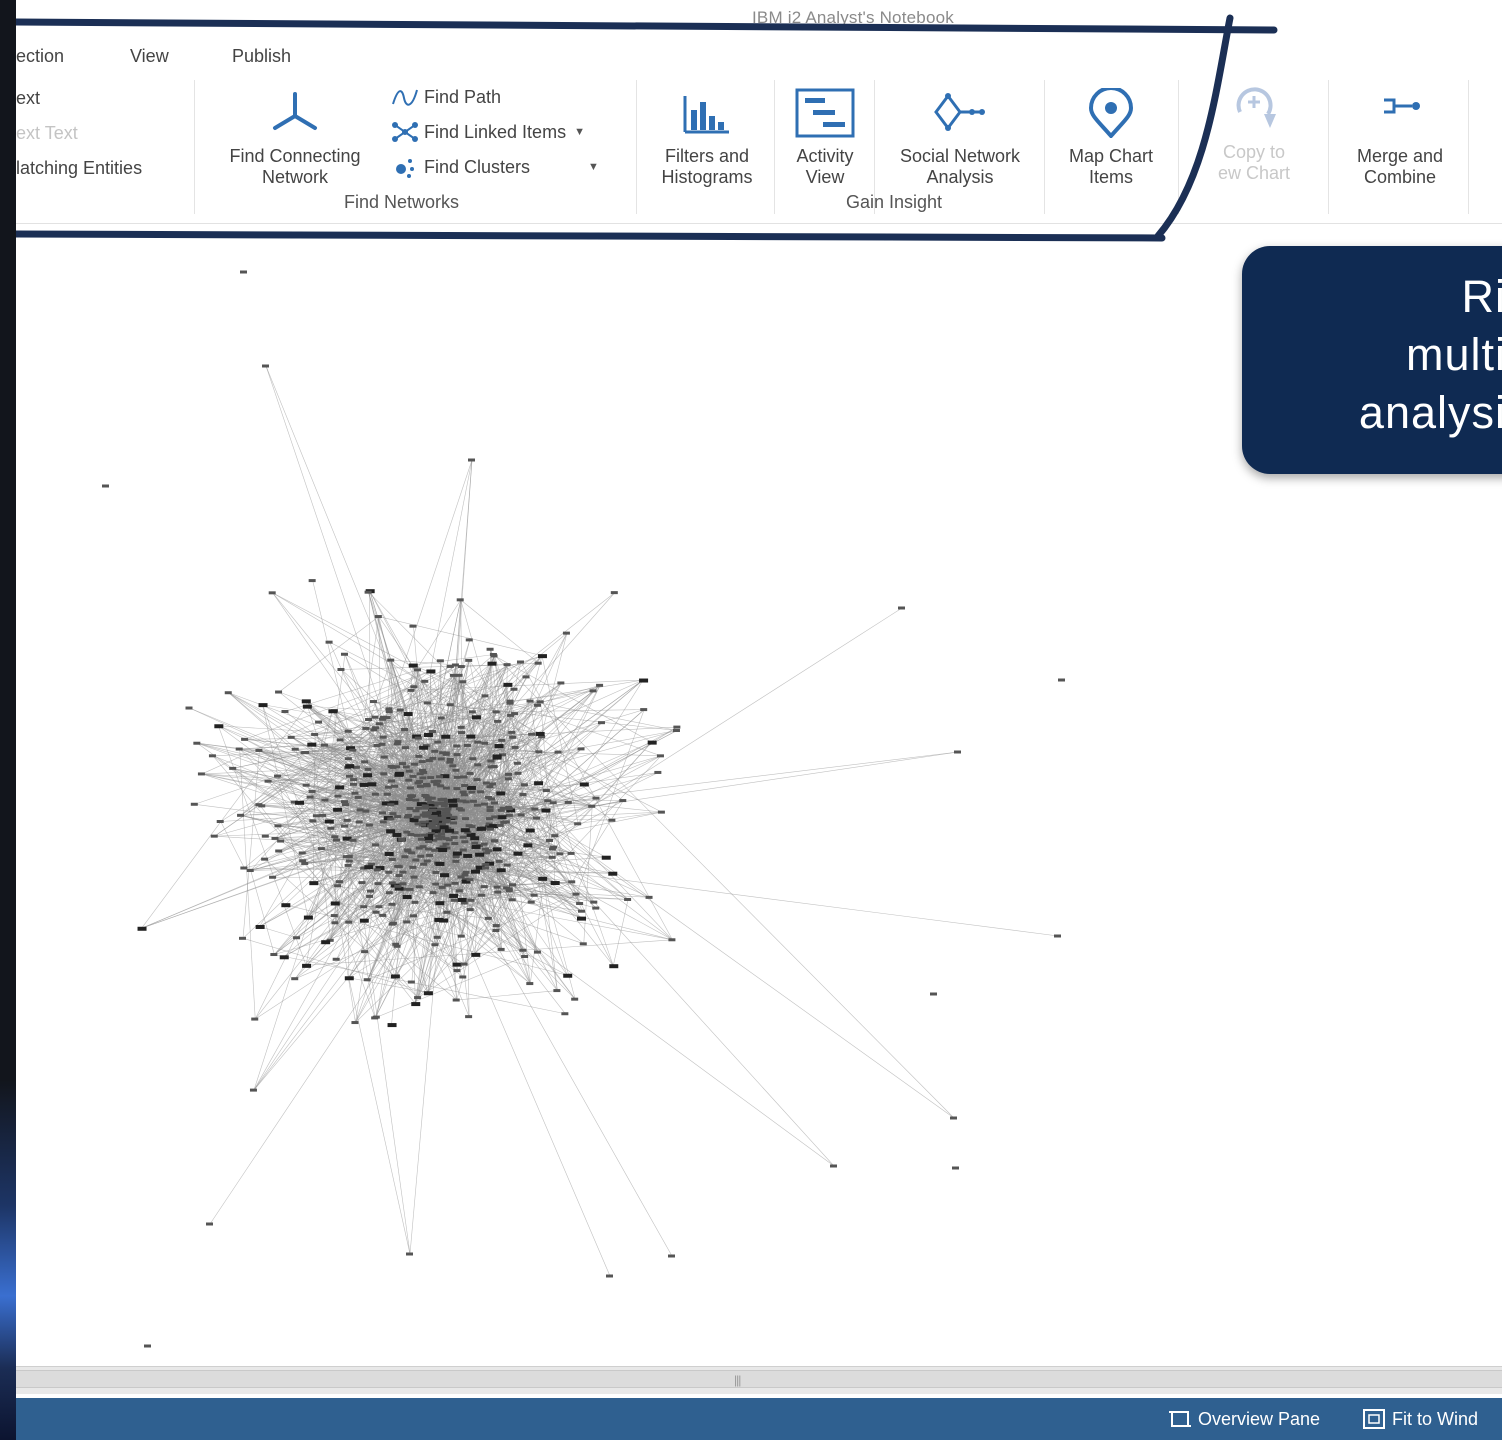 The height and width of the screenshot is (1440, 1502). Describe the element at coordinates (1400, 138) in the screenshot. I see `merge-and-combine-button: Merge and Combine` at that location.